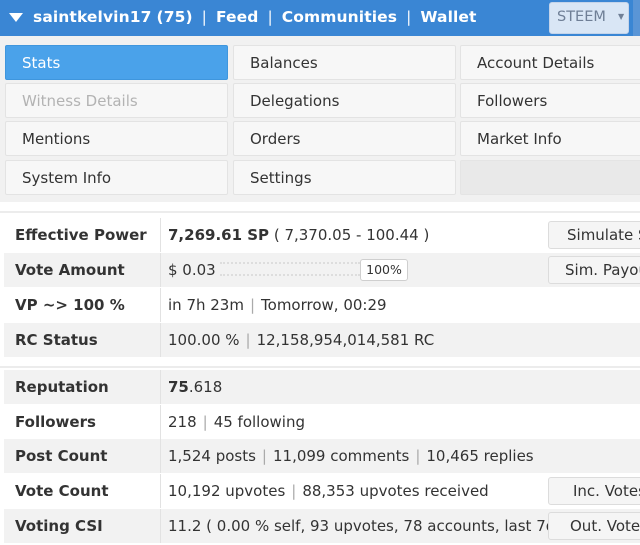 This screenshot has width=640, height=545. I want to click on tab-mentions: Mentions, so click(116, 138).